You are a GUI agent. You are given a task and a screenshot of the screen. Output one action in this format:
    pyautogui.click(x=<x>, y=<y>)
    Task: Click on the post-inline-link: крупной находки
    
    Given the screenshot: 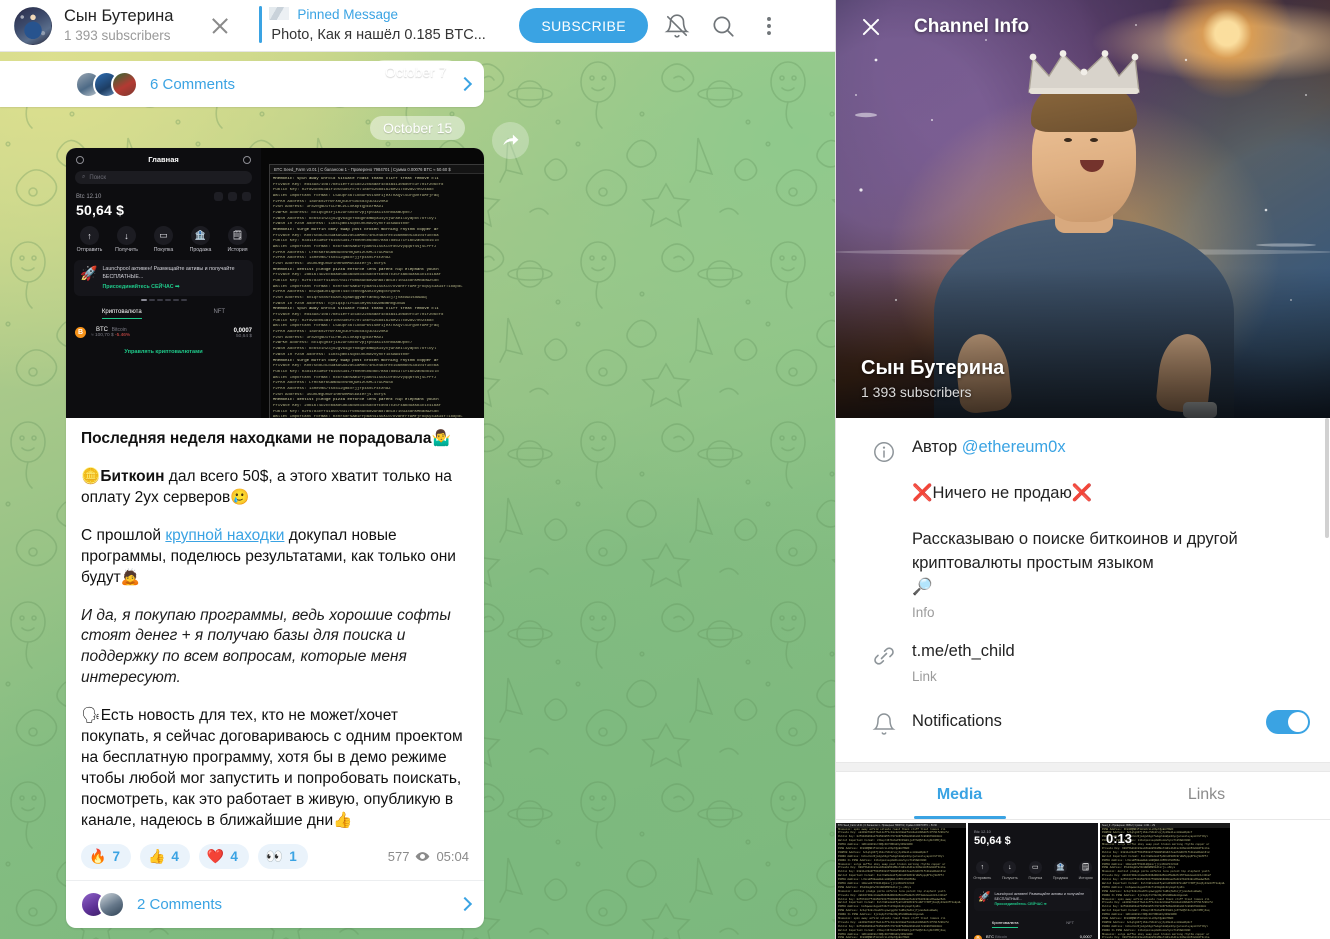 What is the action you would take?
    pyautogui.click(x=224, y=535)
    